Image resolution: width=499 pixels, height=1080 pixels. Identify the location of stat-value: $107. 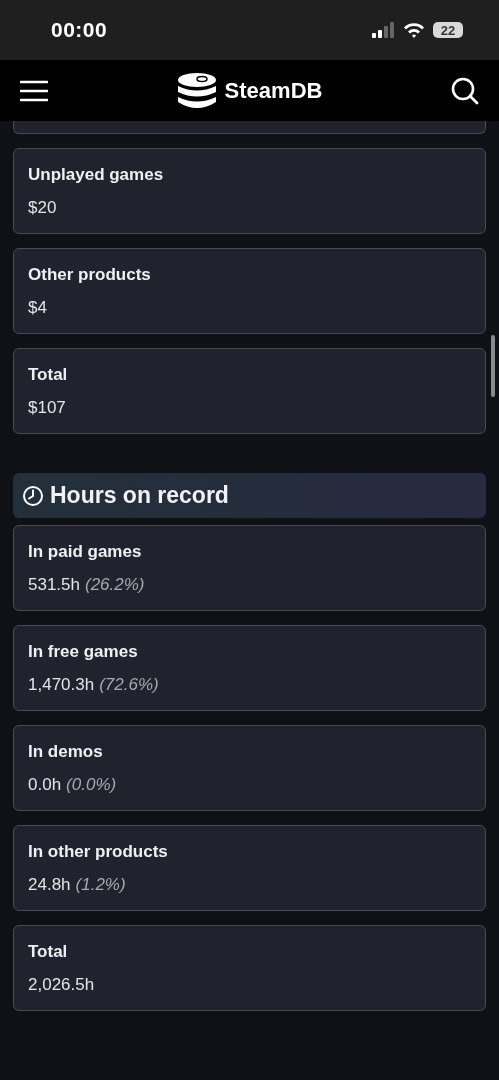
(47, 407).